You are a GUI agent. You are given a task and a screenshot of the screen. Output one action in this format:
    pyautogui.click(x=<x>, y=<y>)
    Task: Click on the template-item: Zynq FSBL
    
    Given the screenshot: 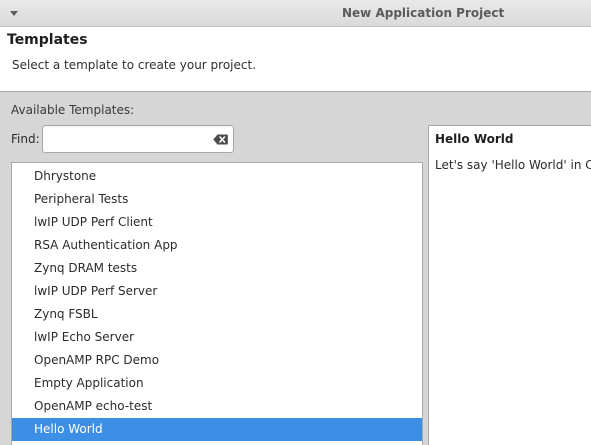 What is the action you would take?
    pyautogui.click(x=217, y=314)
    